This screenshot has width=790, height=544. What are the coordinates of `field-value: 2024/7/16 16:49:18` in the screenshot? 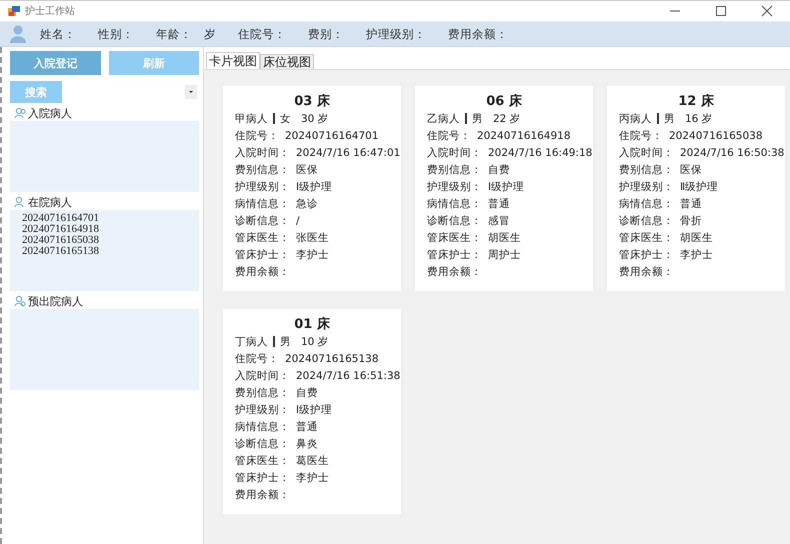 It's located at (540, 152).